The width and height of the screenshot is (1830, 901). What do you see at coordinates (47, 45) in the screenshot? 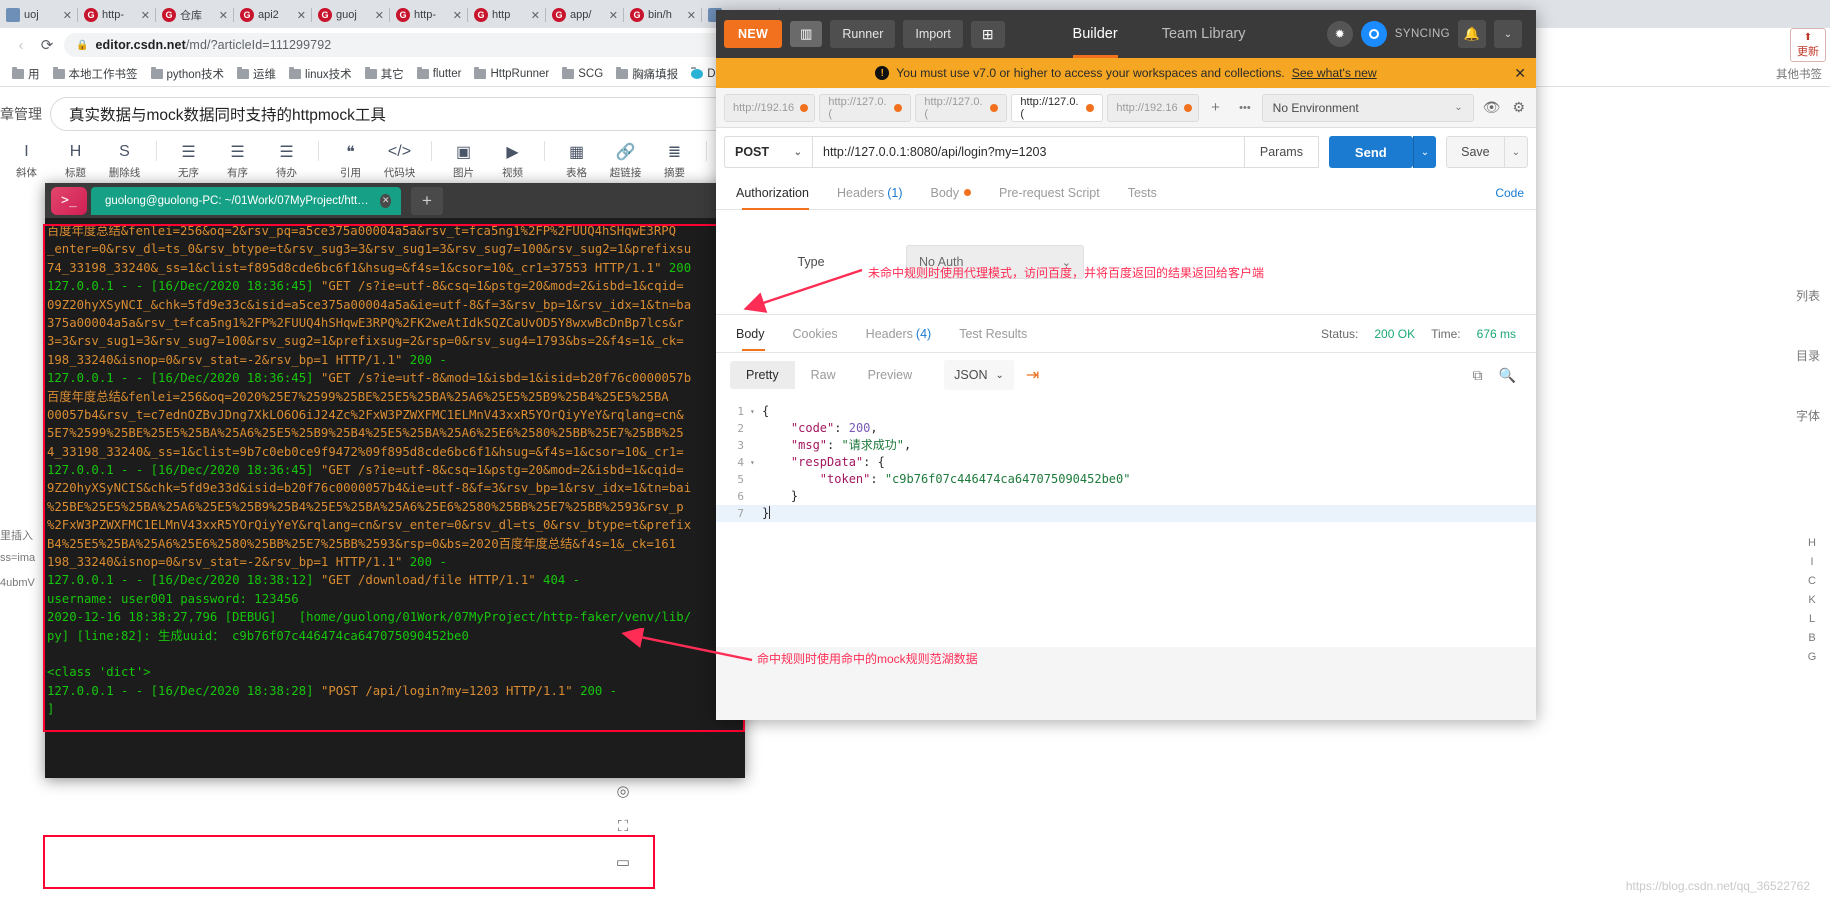
I see `reload-icon: ⟳` at bounding box center [47, 45].